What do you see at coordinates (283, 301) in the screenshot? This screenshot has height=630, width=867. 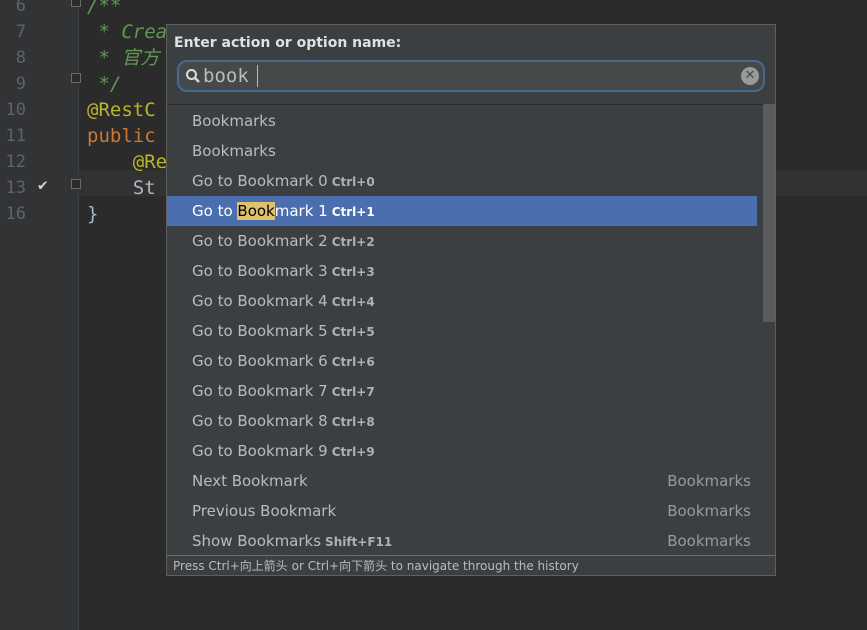 I see `action-label: Go to Bookmark 4 Ctrl+4` at bounding box center [283, 301].